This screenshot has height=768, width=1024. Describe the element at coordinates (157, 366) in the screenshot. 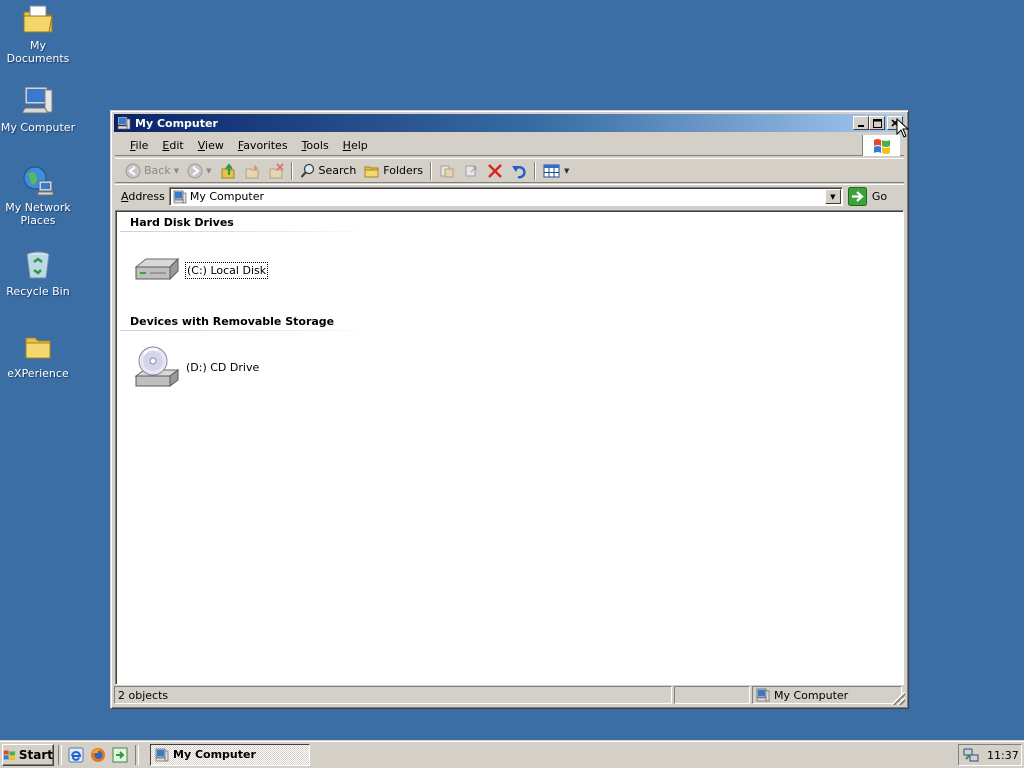

I see `cd-drive-icon` at that location.